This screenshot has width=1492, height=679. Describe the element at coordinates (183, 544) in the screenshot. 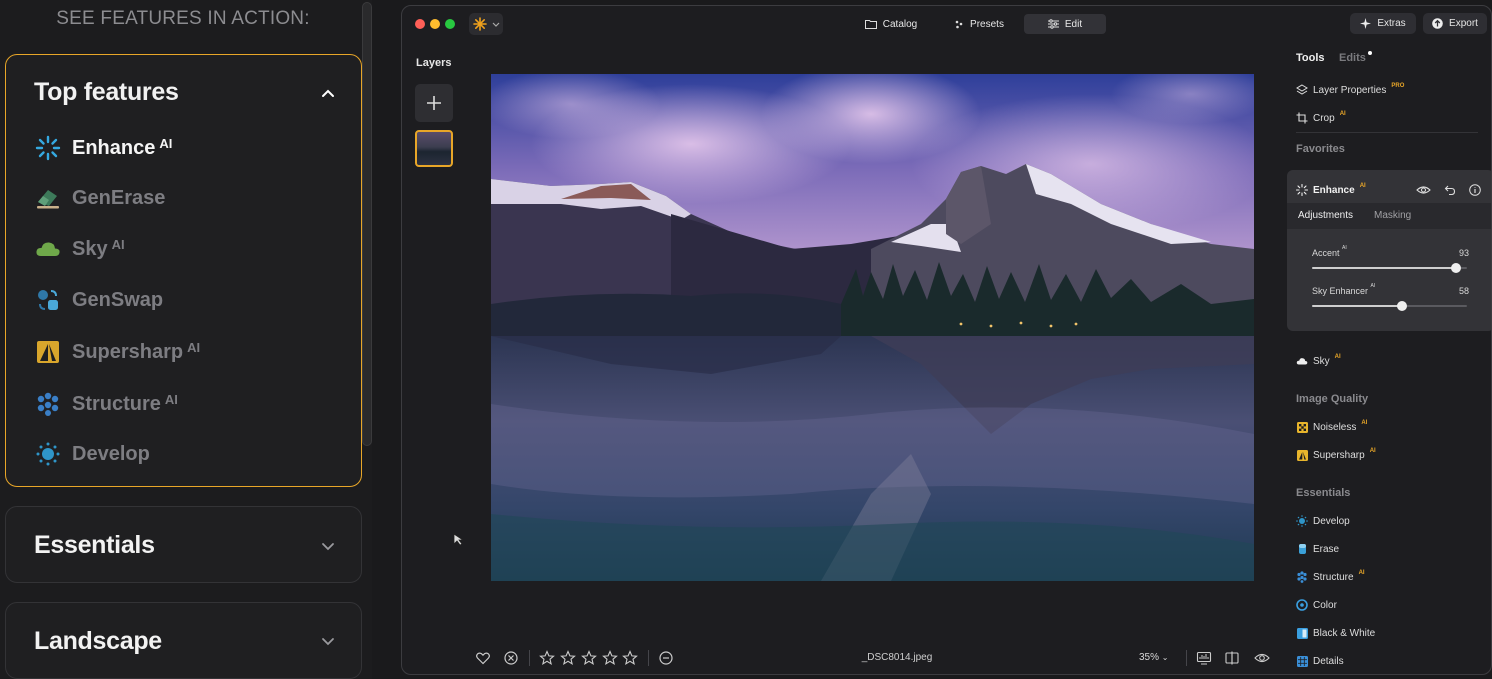

I see `accordion-essentials: Essentials` at that location.